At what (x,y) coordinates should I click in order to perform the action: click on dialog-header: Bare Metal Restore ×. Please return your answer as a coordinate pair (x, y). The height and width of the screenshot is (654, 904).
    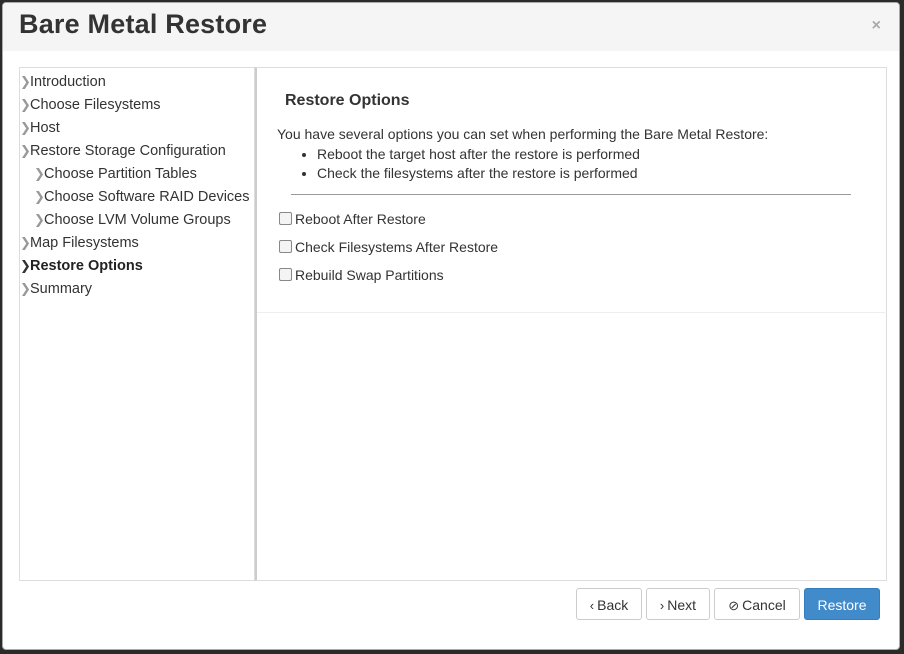
    Looking at the image, I should click on (451, 27).